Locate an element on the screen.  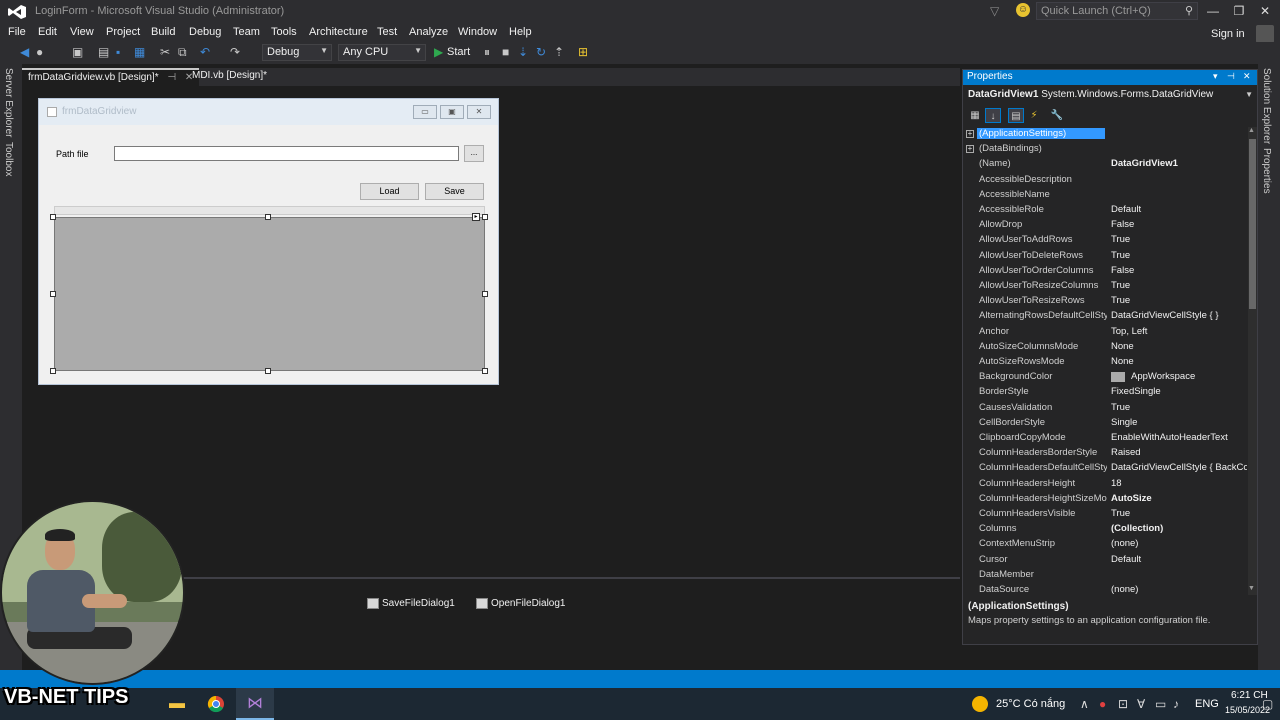
menu-window: Window is located at coordinates (477, 32).